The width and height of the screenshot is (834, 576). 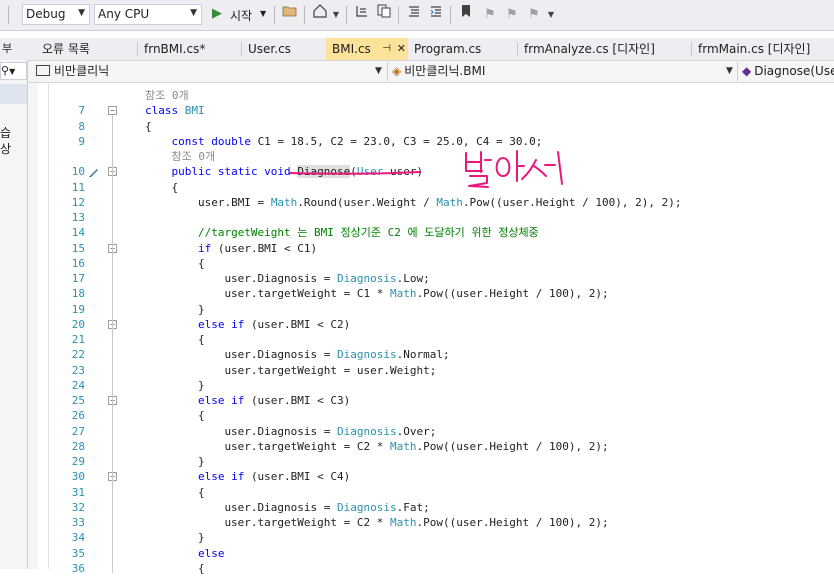 What do you see at coordinates (211, 71) in the screenshot?
I see `project-dropdown: 비만클리닉` at bounding box center [211, 71].